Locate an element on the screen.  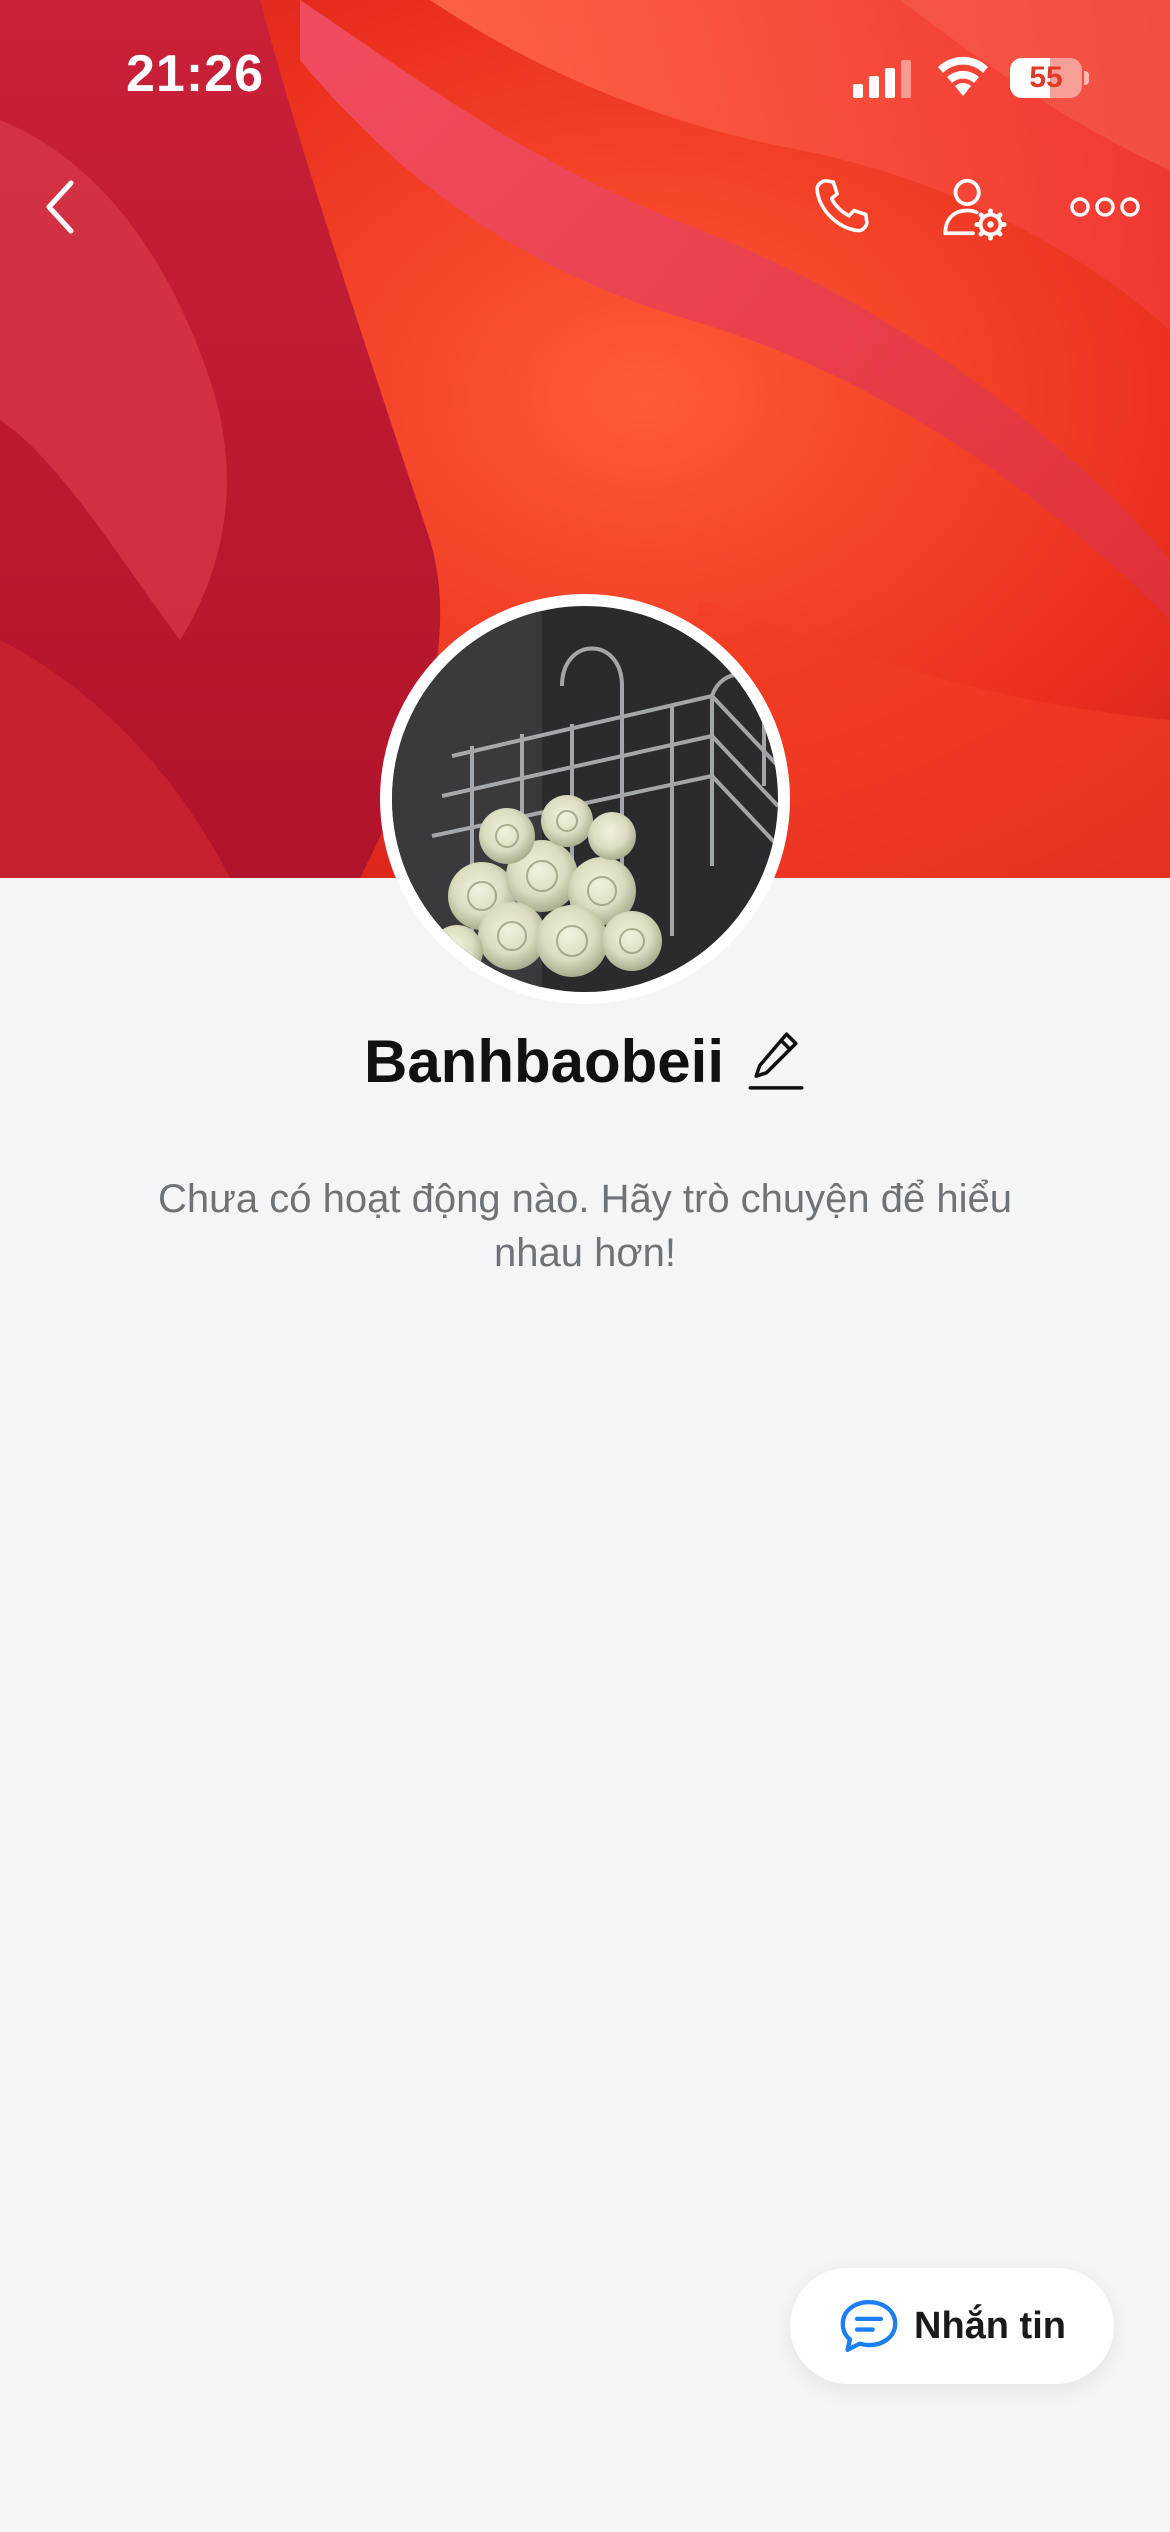
avatar is located at coordinates (585, 799).